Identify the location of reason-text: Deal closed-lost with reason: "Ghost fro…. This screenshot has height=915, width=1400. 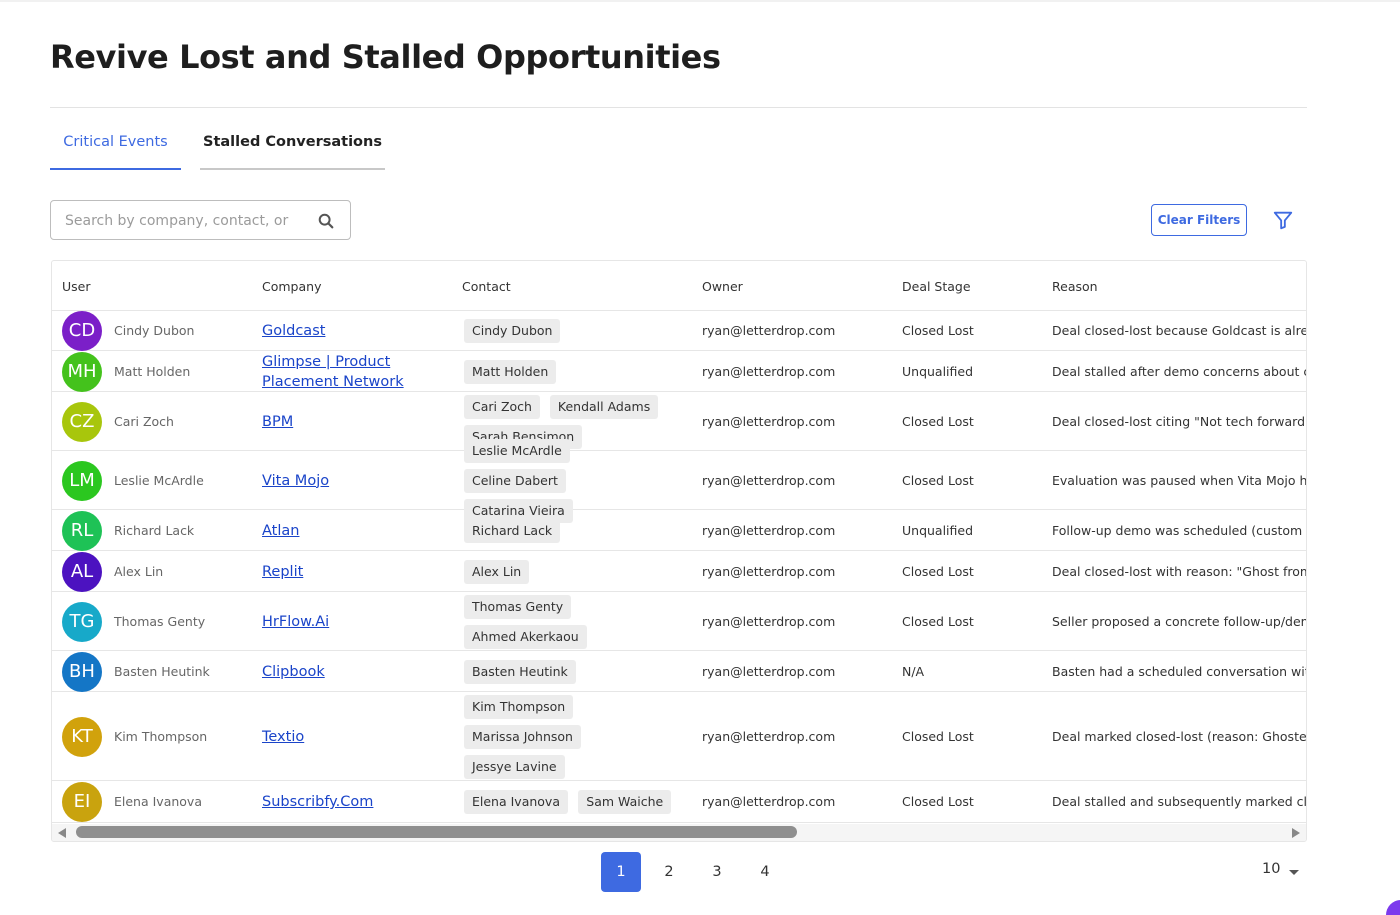
(1179, 571).